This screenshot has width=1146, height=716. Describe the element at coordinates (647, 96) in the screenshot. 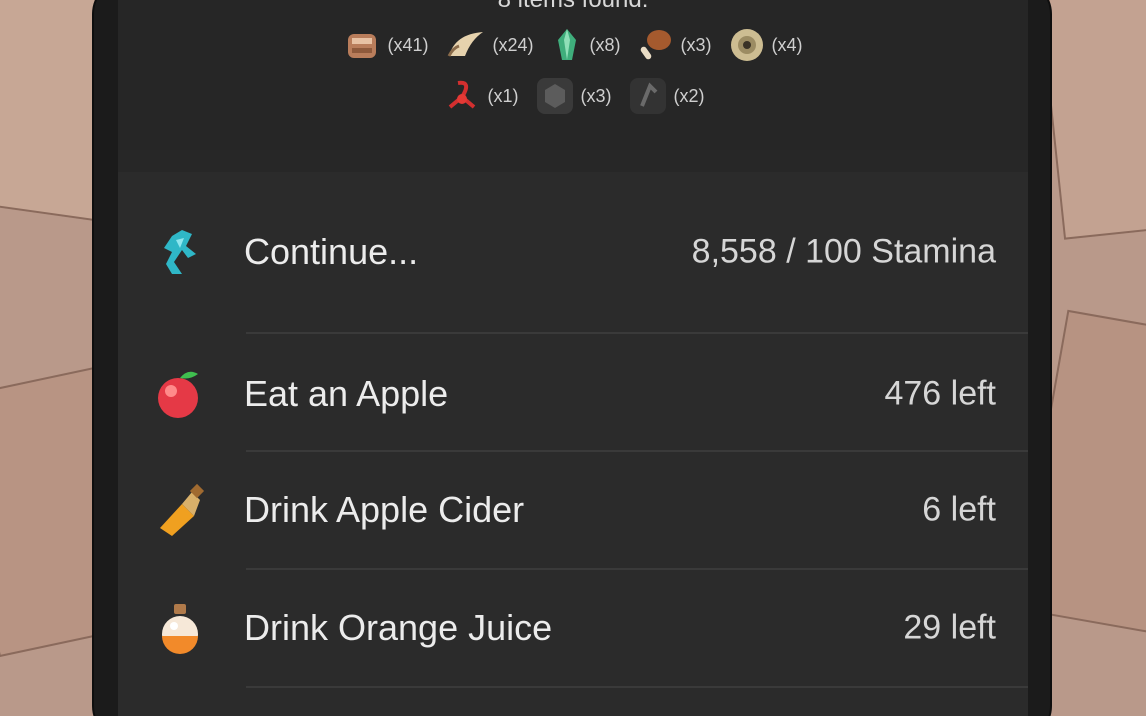

I see `rune-tablet-icon` at that location.